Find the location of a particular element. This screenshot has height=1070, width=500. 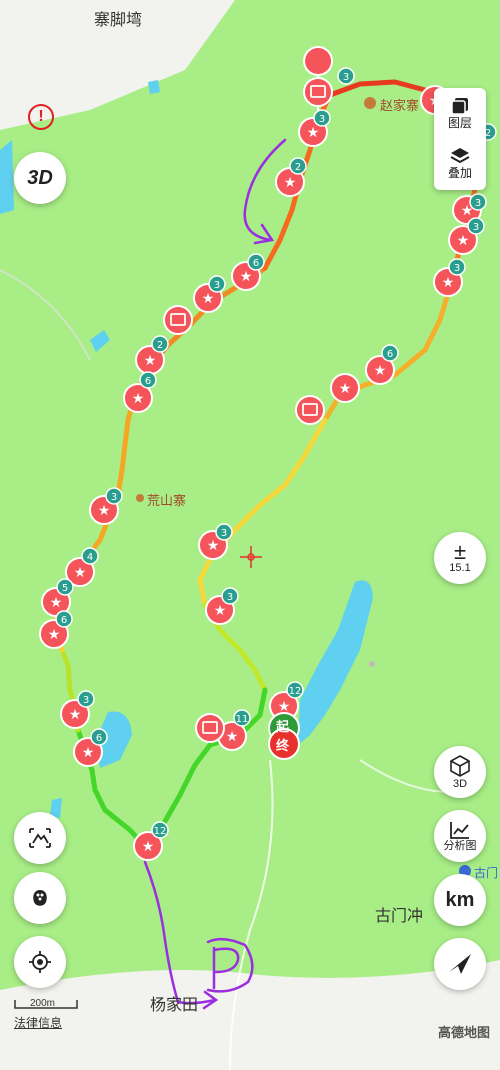

brand-logo: 高德地图 is located at coordinates (464, 1032).